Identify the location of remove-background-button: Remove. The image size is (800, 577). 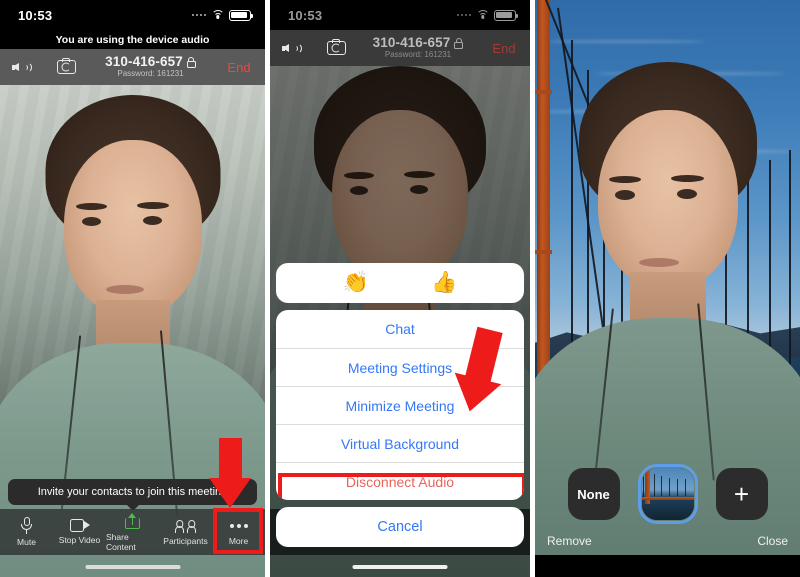
(569, 541).